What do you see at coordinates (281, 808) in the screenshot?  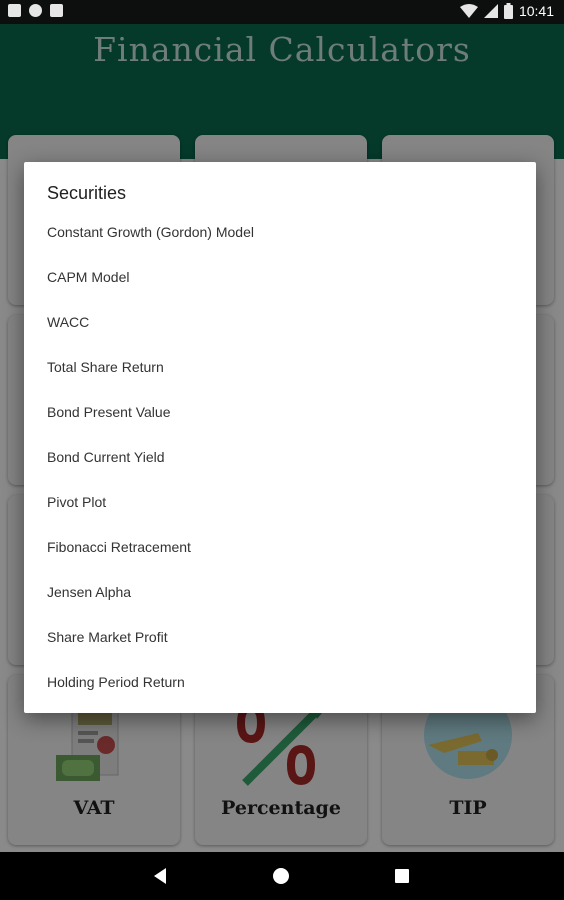 I see `percentage-label: Percentage` at bounding box center [281, 808].